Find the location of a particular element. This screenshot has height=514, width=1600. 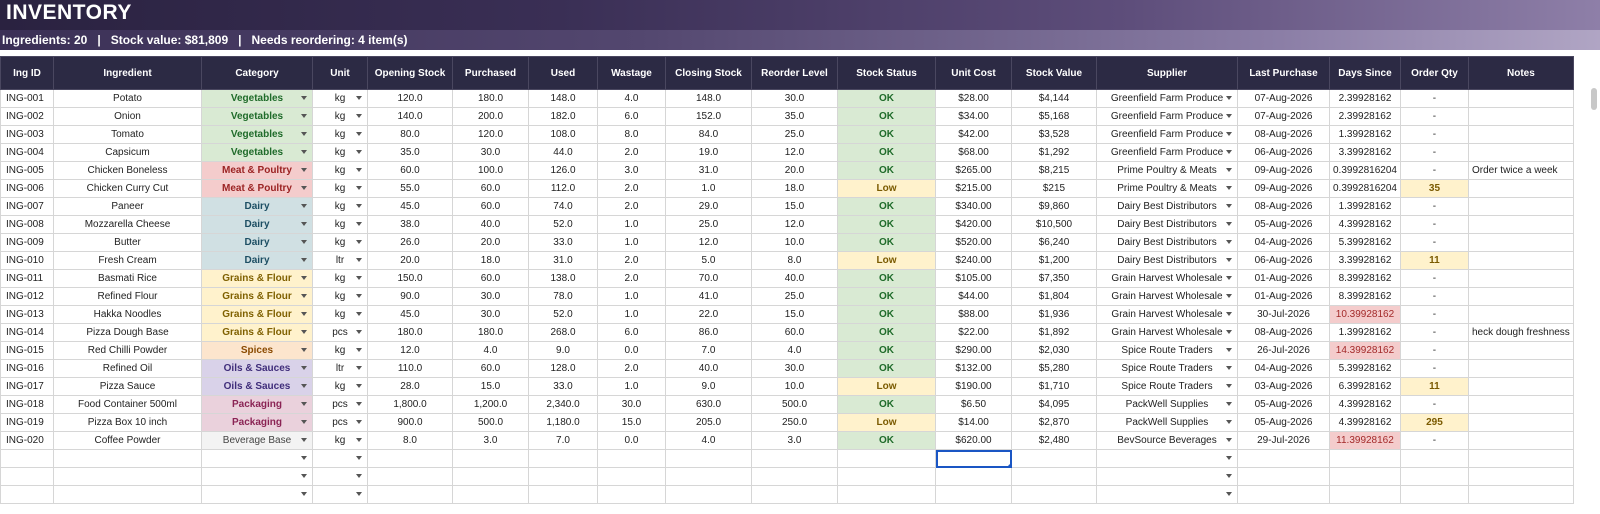

cell-category: Oils & Sauces is located at coordinates (257, 368).